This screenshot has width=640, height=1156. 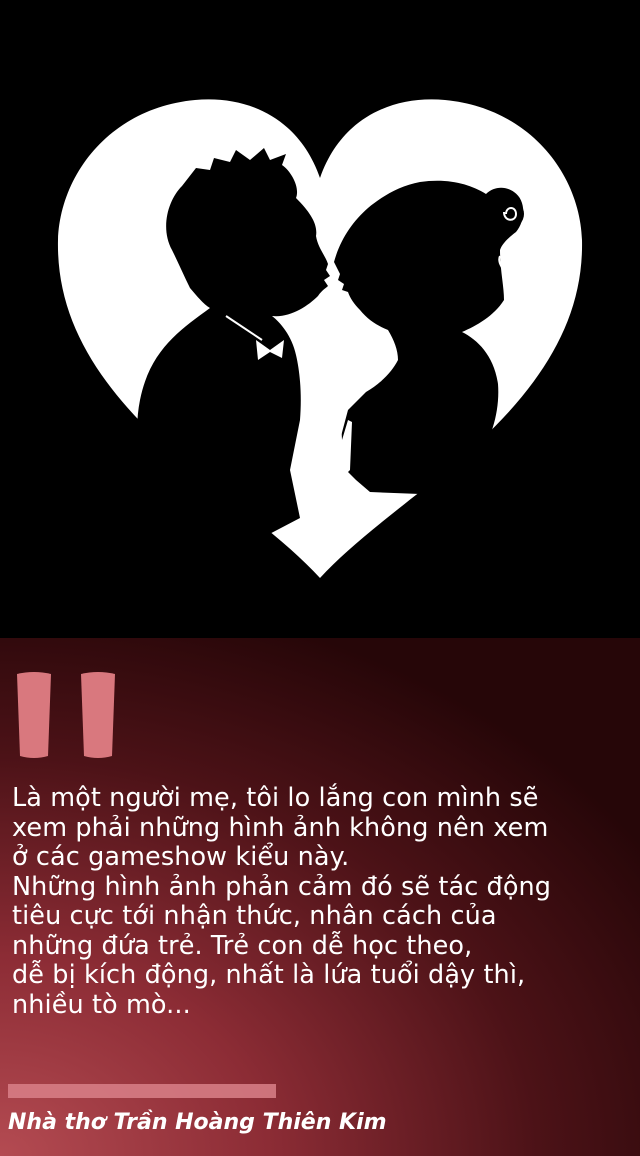 What do you see at coordinates (181, 857) in the screenshot?
I see `quote-line: ở các gameshow kiểu này.` at bounding box center [181, 857].